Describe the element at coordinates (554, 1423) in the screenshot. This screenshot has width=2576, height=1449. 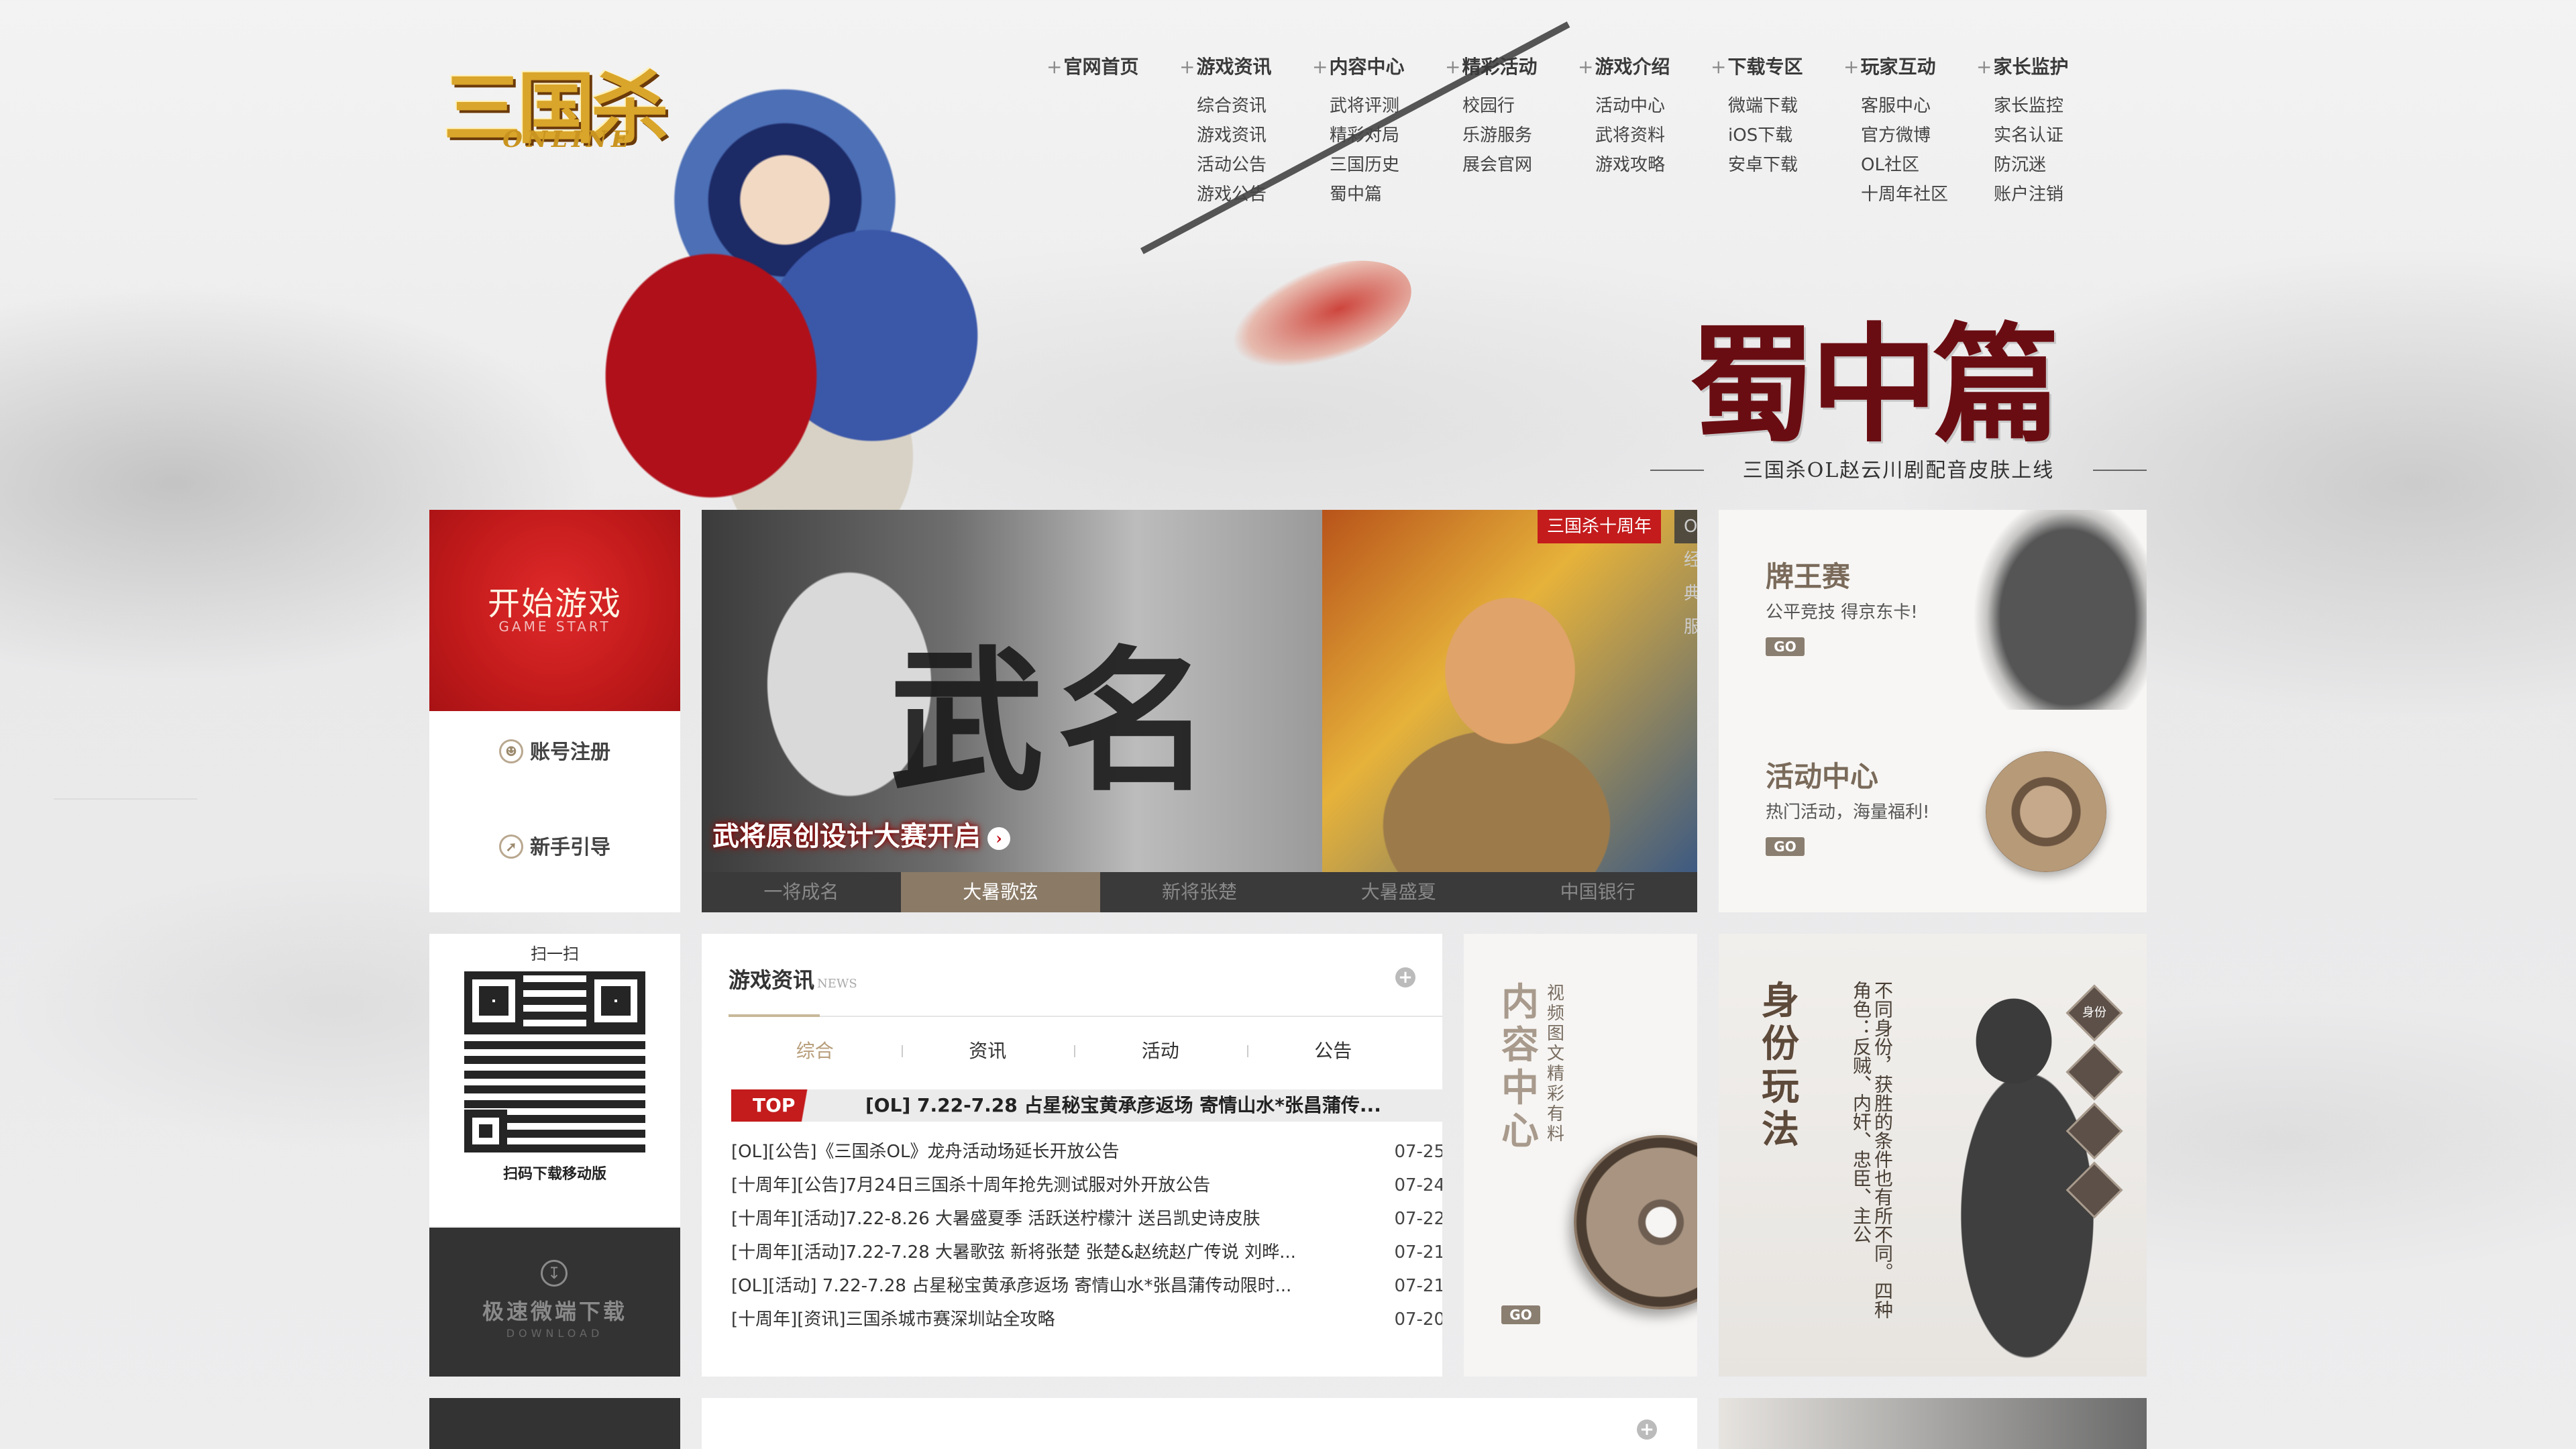
I see `bottom-card-left` at that location.